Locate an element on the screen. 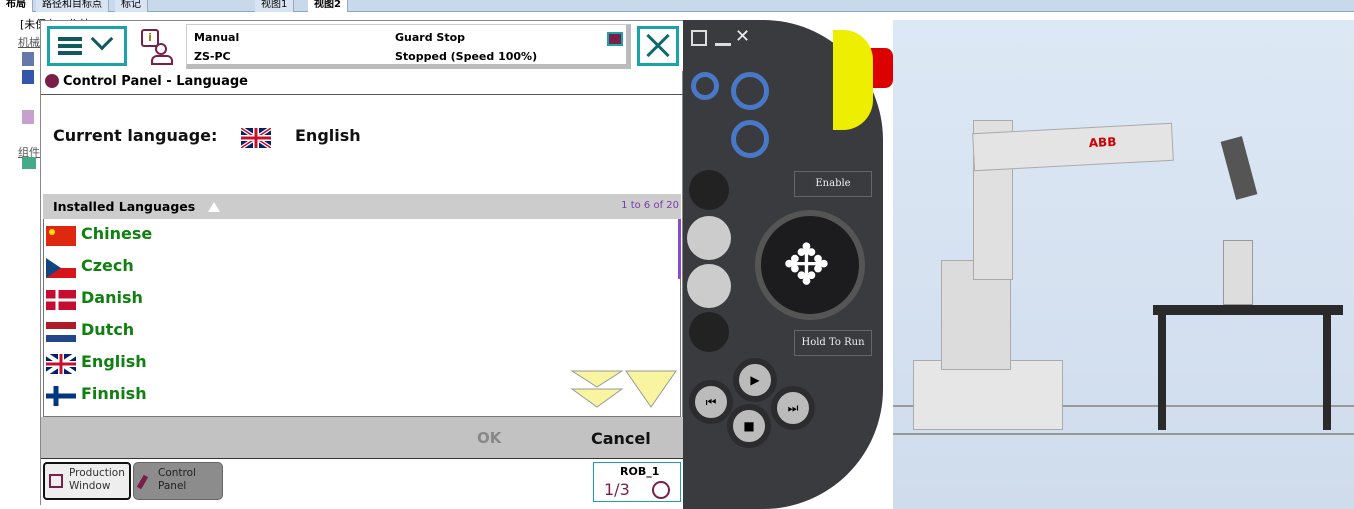 The height and width of the screenshot is (509, 1354). language-name: Chinese is located at coordinates (117, 233).